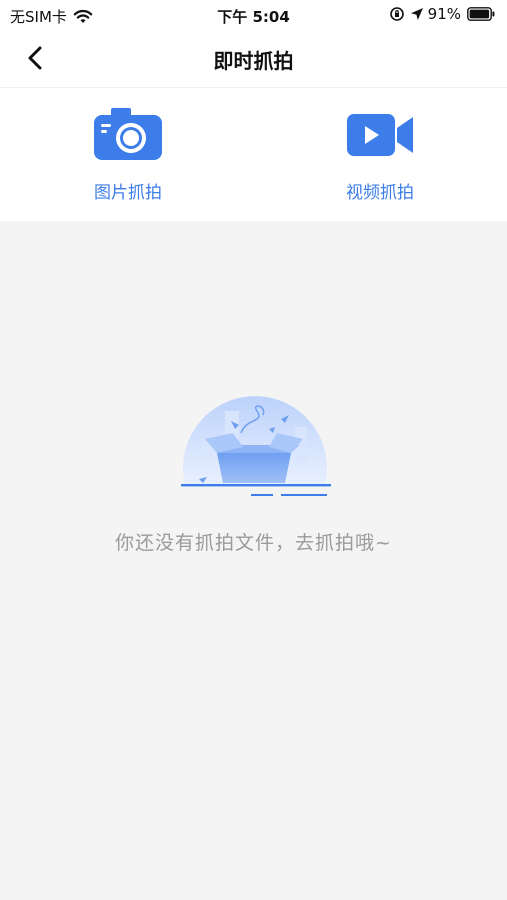 This screenshot has width=507, height=900. I want to click on photo-capture-button: 图片抓拍, so click(128, 156).